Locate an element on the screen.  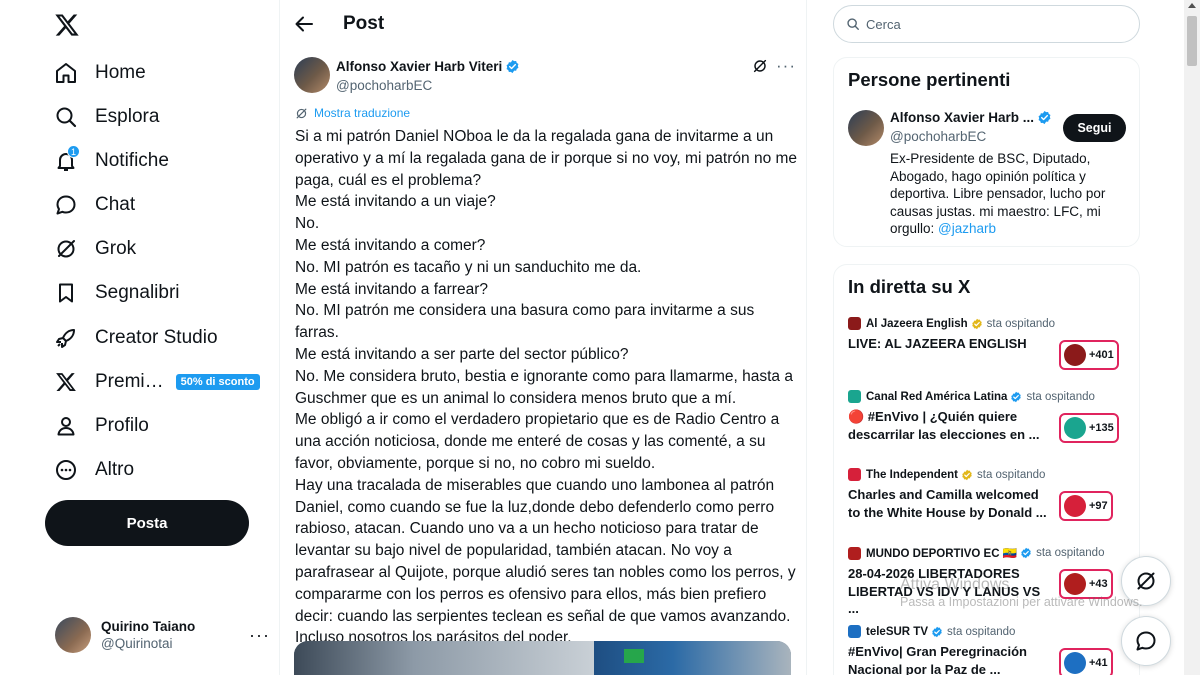
nav-home: Home is located at coordinates (99, 73).